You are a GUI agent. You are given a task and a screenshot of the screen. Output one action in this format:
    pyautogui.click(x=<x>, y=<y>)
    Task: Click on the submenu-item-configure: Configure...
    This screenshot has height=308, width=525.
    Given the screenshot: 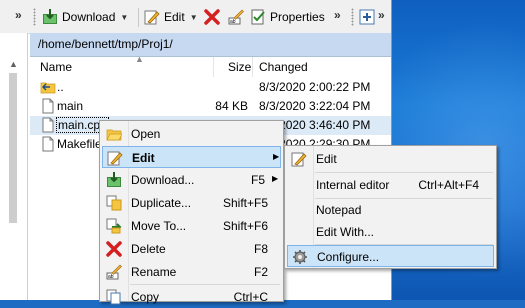 What is the action you would take?
    pyautogui.click(x=390, y=256)
    